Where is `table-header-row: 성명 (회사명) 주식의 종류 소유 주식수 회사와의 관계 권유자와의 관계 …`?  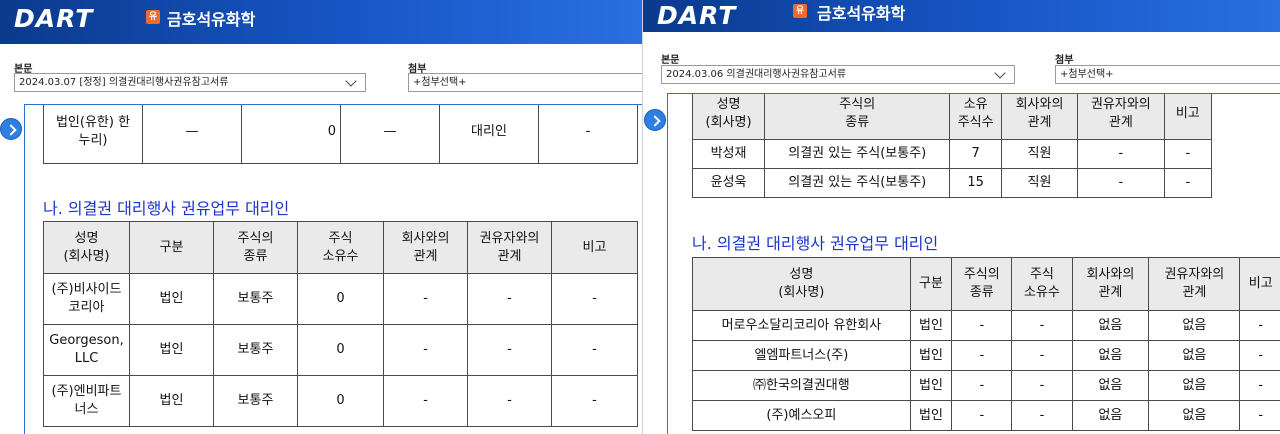 table-header-row: 성명 (회사명) 주식의 종류 소유 주식수 회사와의 관계 권유자와의 관계 … is located at coordinates (952, 117).